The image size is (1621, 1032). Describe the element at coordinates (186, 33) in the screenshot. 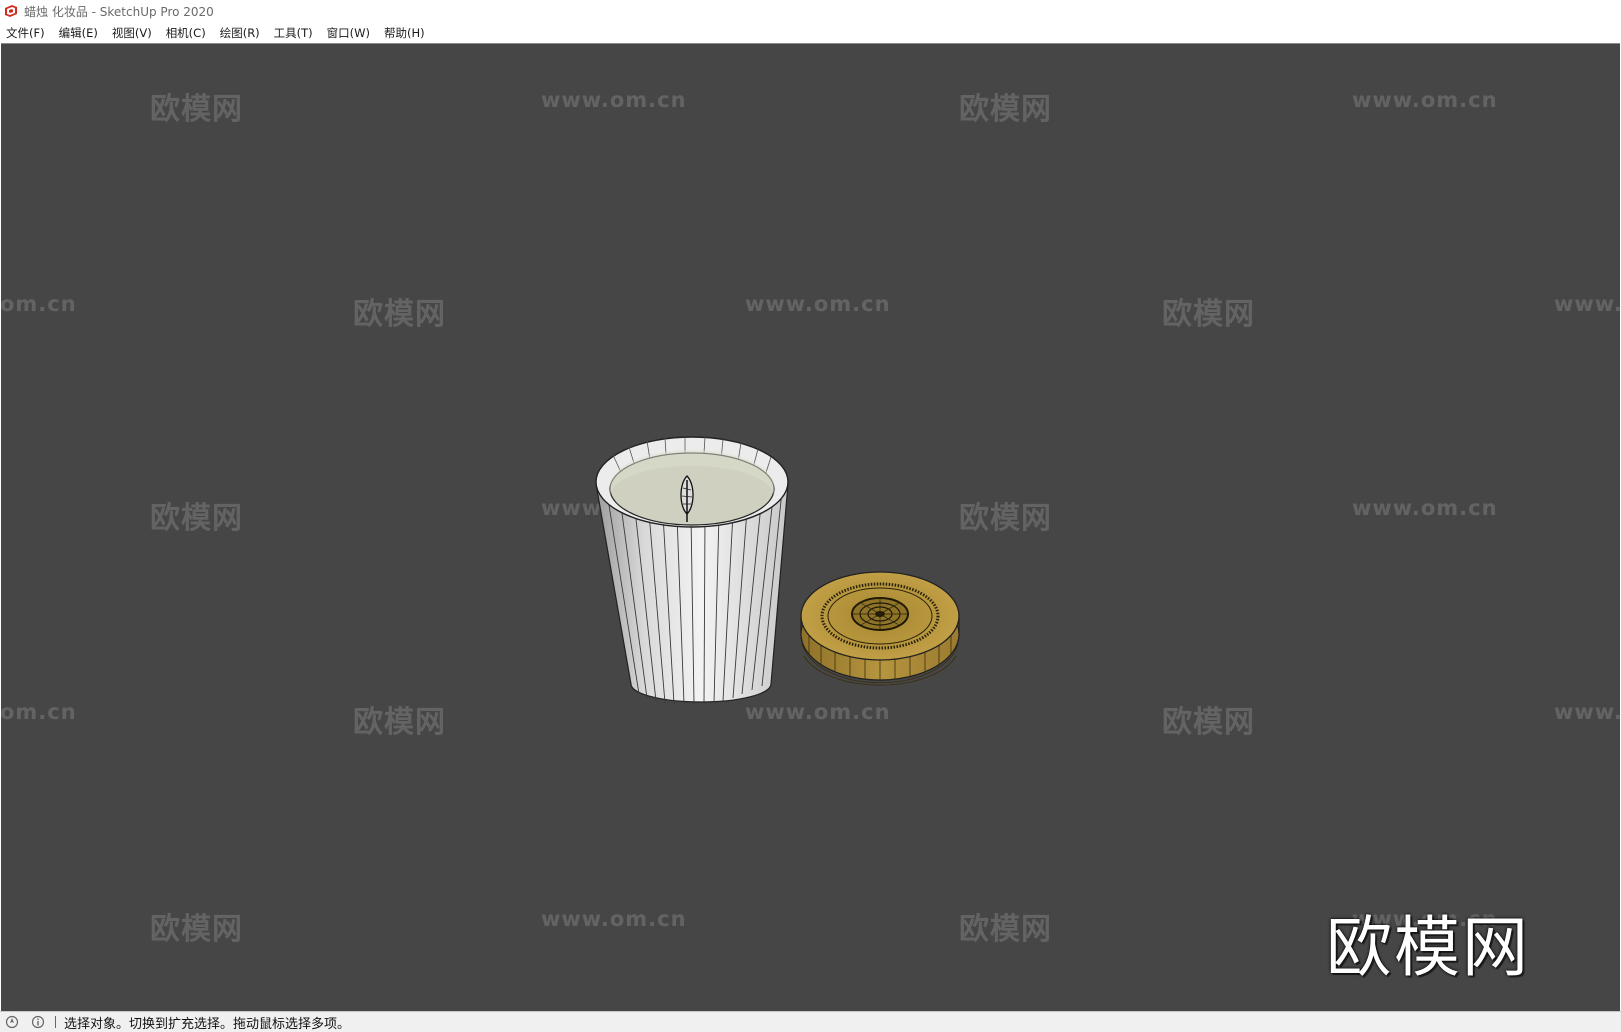

I see `menu-camera: 相机(C)` at that location.